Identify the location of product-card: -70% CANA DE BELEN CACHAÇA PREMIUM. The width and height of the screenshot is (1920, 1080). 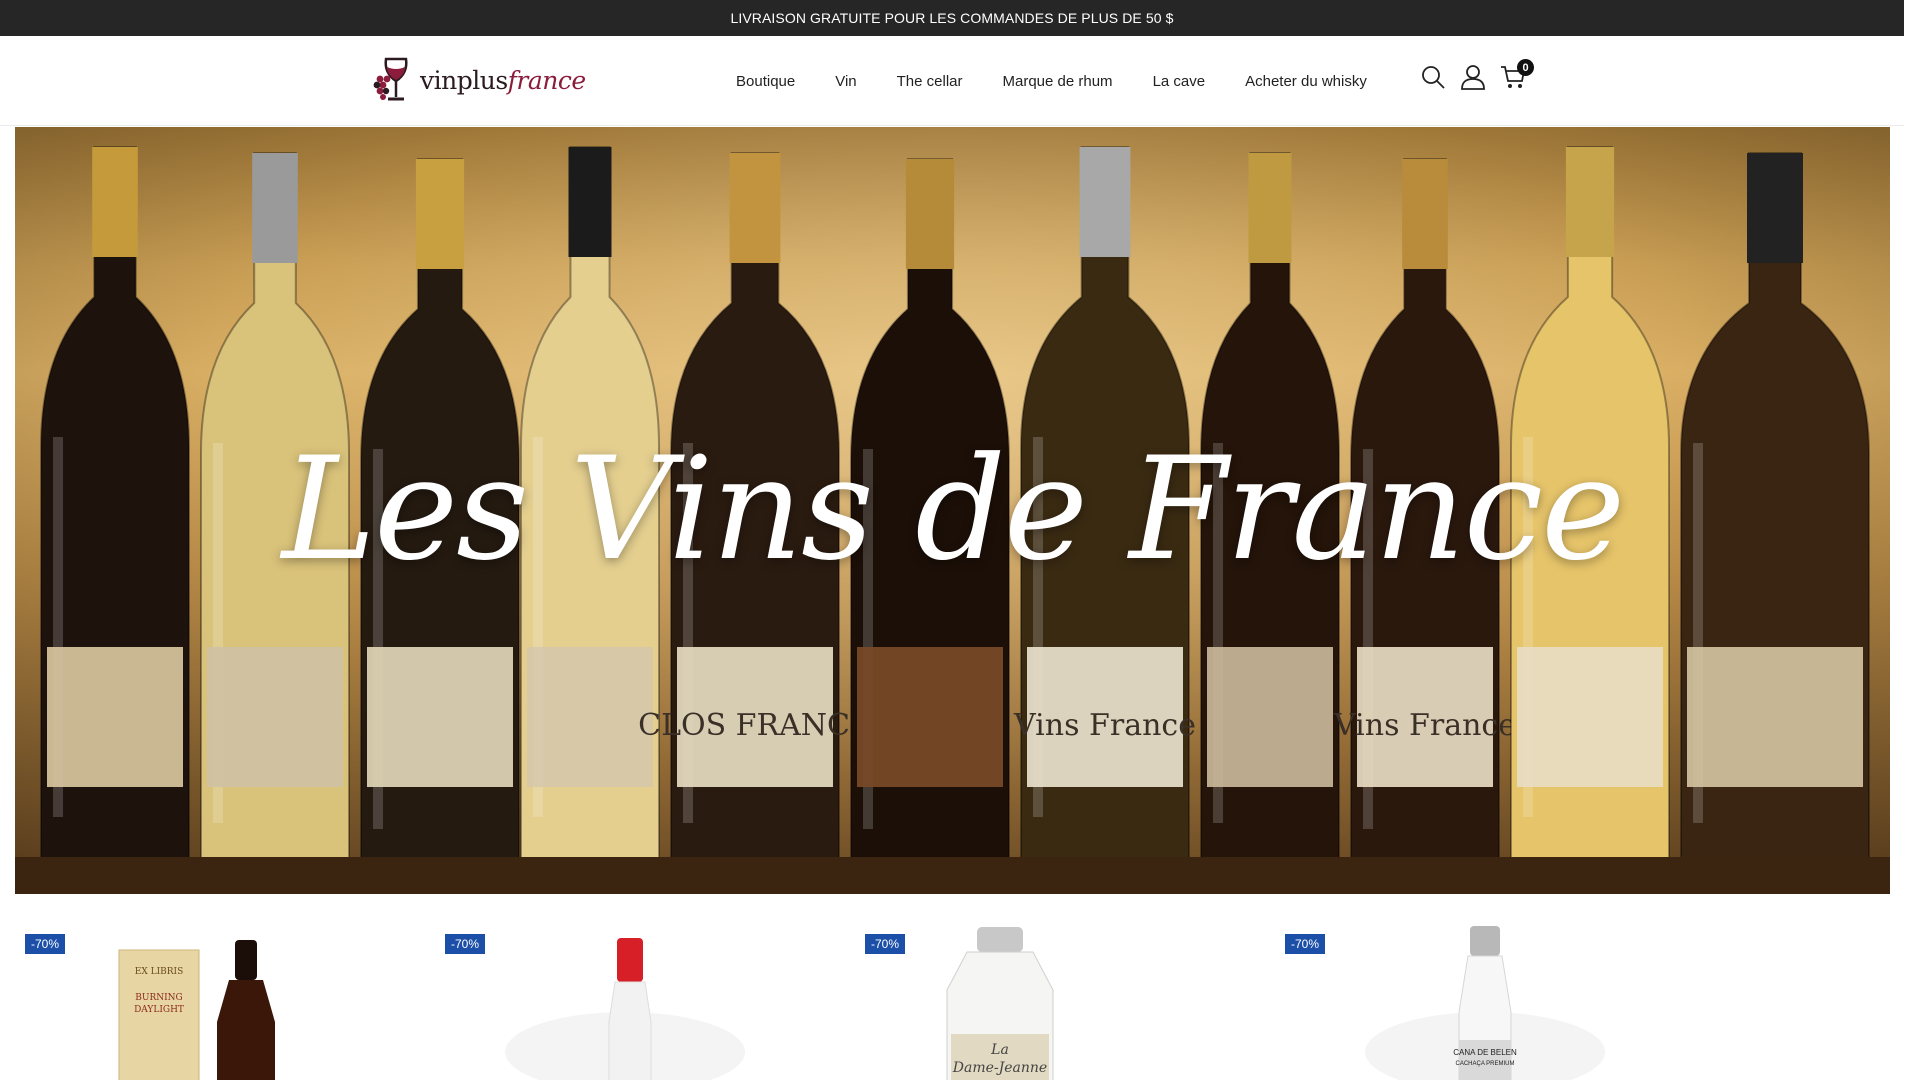
(1480, 996).